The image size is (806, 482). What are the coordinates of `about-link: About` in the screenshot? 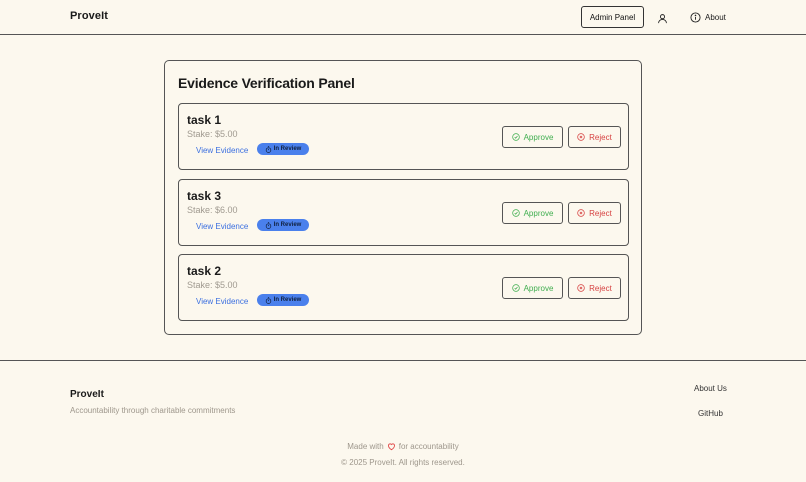 It's located at (708, 17).